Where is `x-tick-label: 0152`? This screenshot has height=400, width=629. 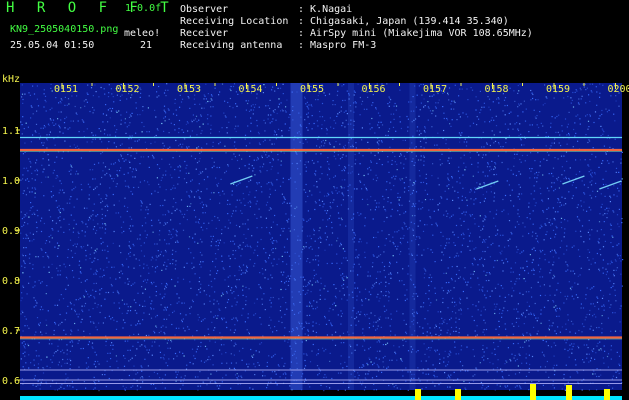
x-tick-label: 0152 is located at coordinates (128, 89).